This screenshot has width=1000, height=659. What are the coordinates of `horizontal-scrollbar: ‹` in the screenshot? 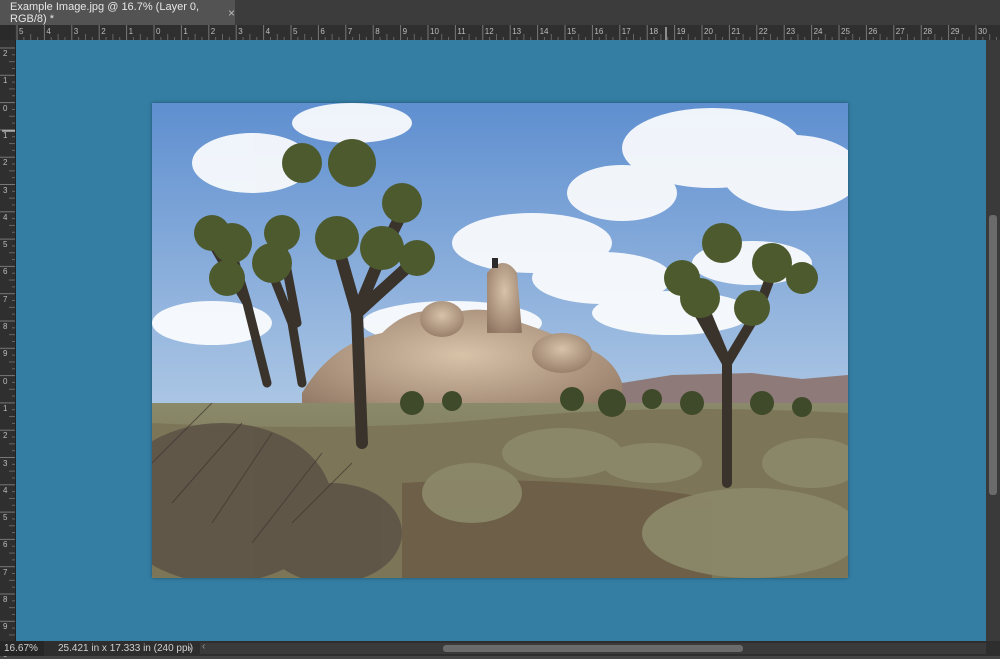 It's located at (593, 647).